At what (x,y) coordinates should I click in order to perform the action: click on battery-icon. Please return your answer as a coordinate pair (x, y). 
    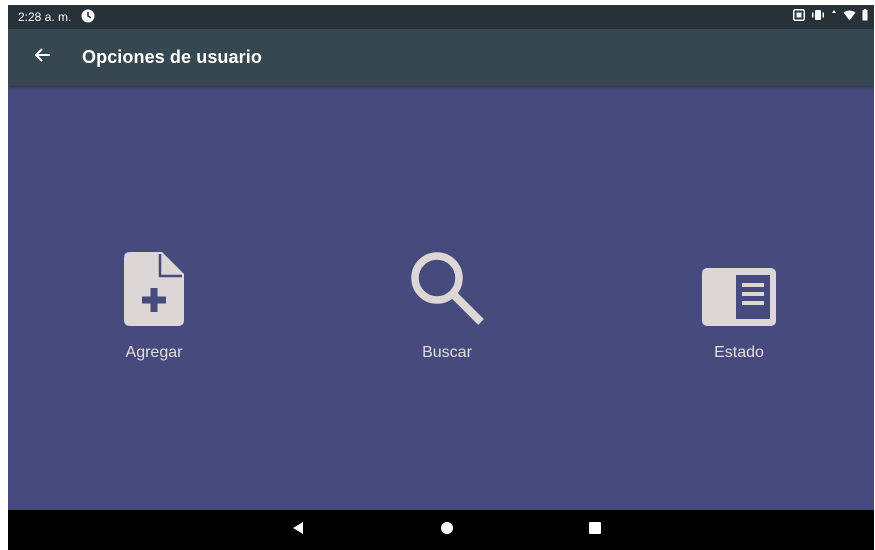
    Looking at the image, I should click on (865, 17).